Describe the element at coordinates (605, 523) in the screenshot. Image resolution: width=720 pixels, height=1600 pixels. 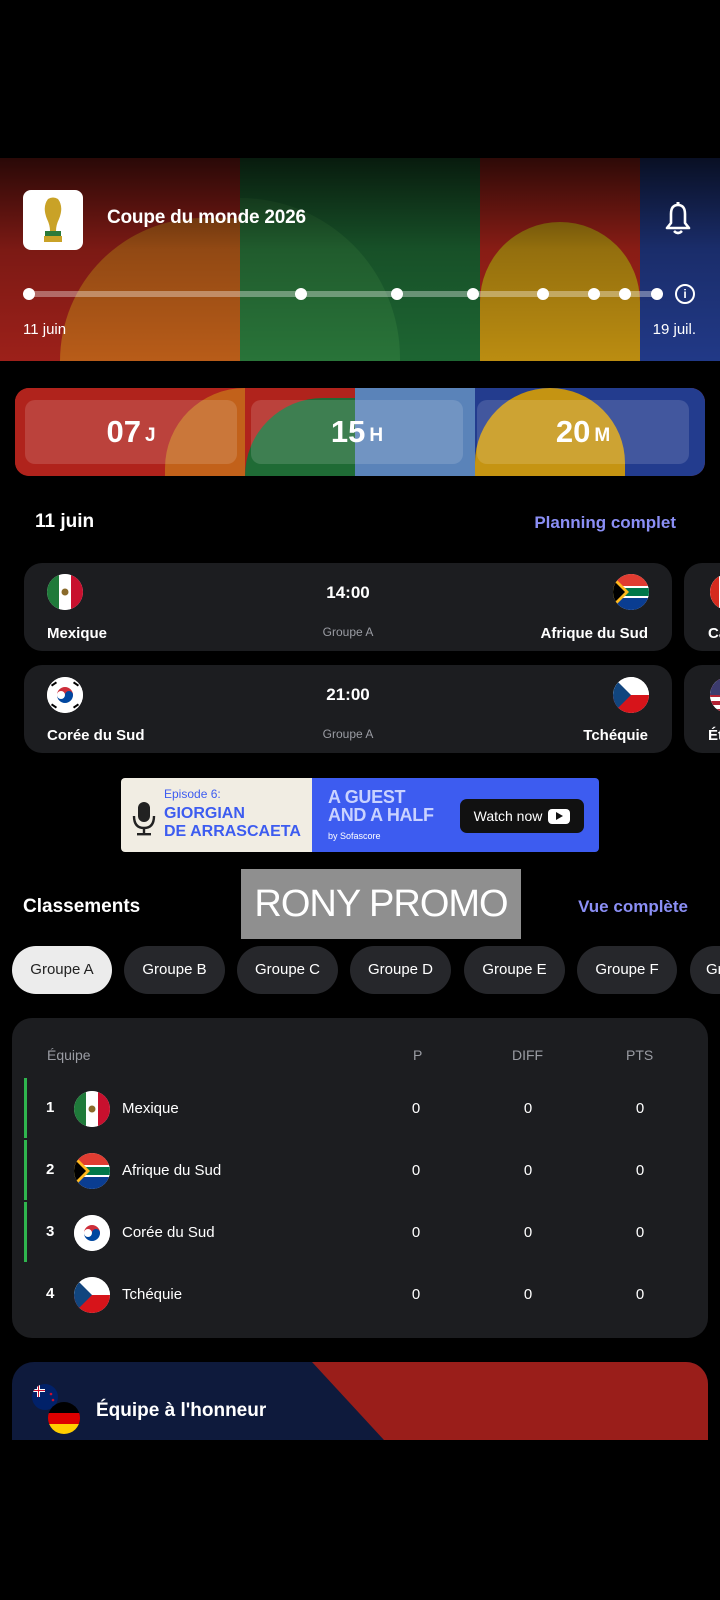
I see `full-schedule-link: Planning complet` at that location.